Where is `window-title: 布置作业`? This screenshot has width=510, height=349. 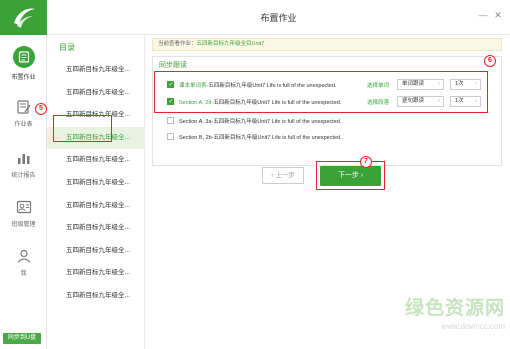 window-title: 布置作业 is located at coordinates (278, 18).